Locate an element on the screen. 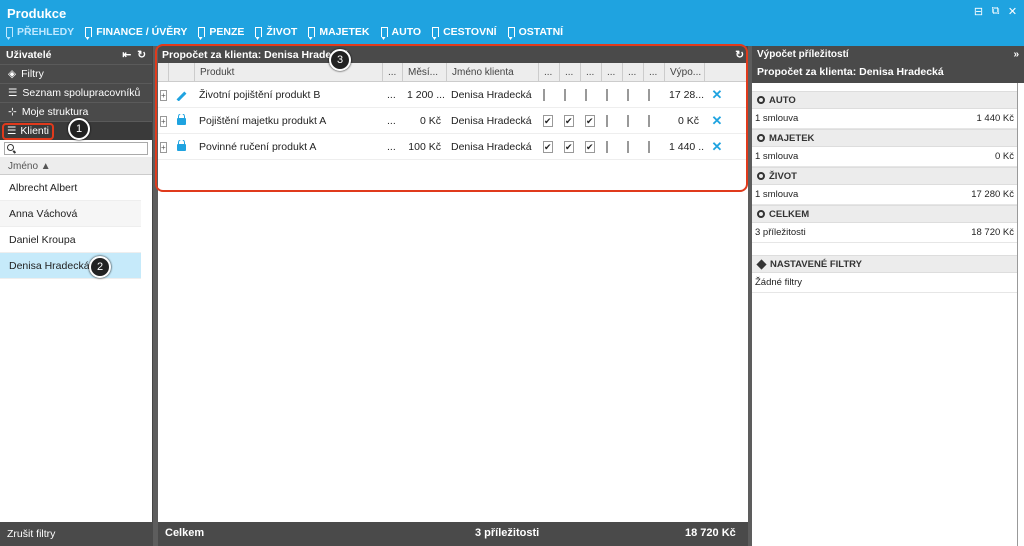 The height and width of the screenshot is (546, 1024). section-auto: AUTO is located at coordinates (884, 100).